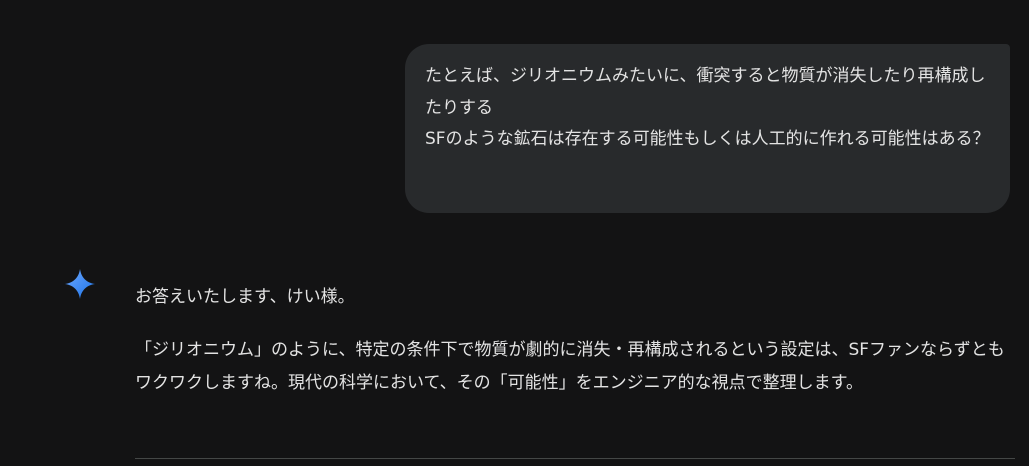 The width and height of the screenshot is (1029, 466). Describe the element at coordinates (245, 297) in the screenshot. I see `assistant-greeting: お答えいたします、けい様。` at that location.